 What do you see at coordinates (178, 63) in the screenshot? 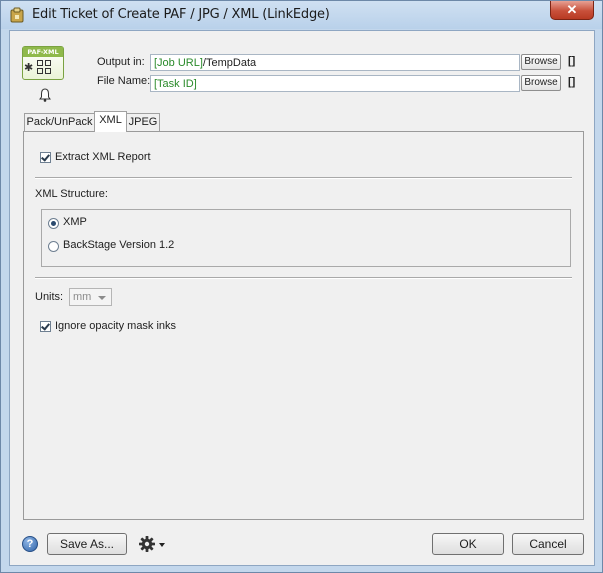
I see `output-token: [Job URL]` at bounding box center [178, 63].